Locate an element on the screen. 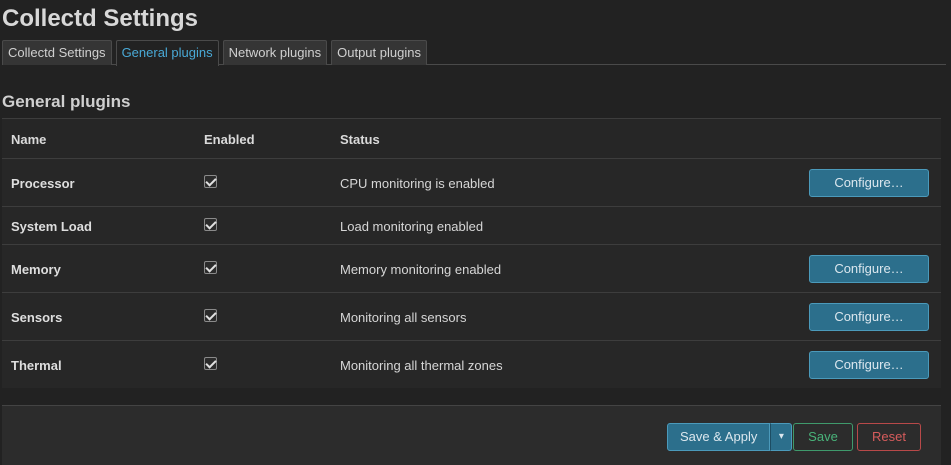 This screenshot has width=951, height=465. action-footer: Save & Apply ▾ Save Reset is located at coordinates (471, 435).